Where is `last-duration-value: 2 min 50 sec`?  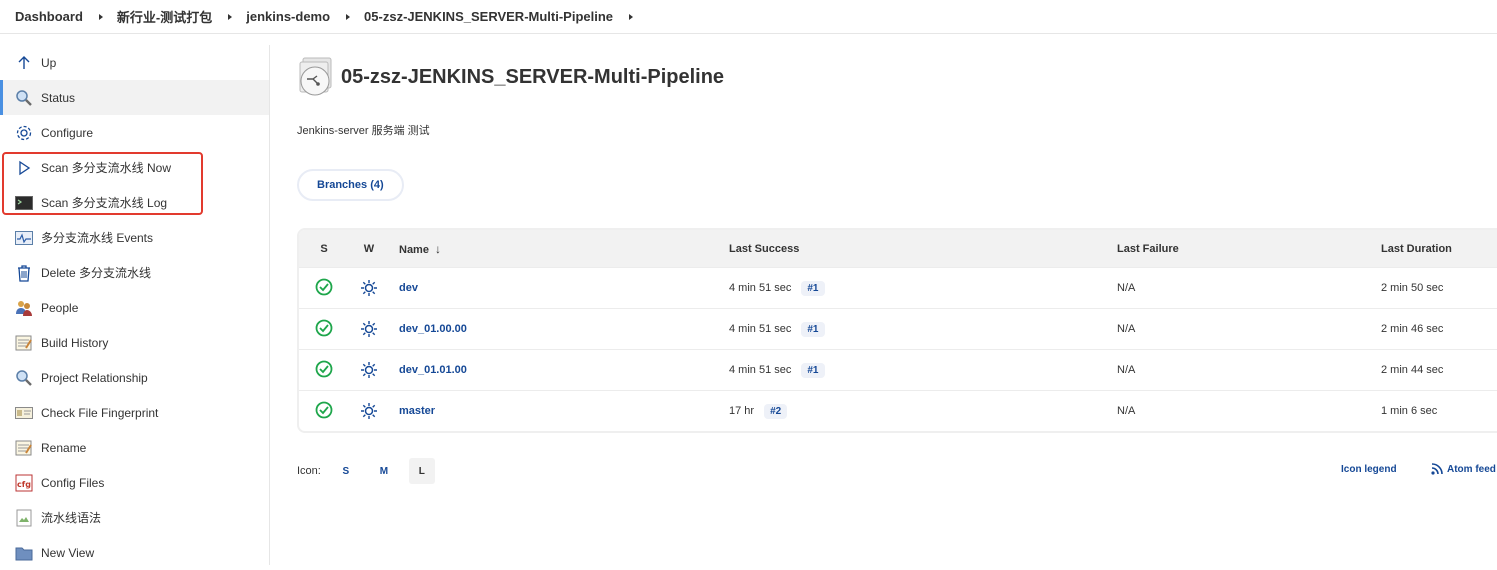
last-duration-value: 2 min 50 sec is located at coordinates (1412, 288).